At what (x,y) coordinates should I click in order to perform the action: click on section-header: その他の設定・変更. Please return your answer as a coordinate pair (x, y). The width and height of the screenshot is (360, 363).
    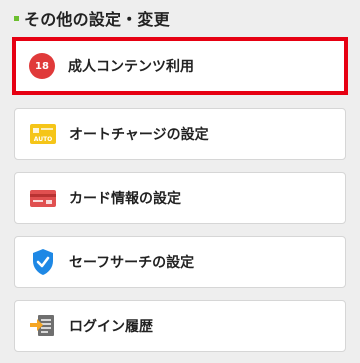
    Looking at the image, I should click on (92, 18).